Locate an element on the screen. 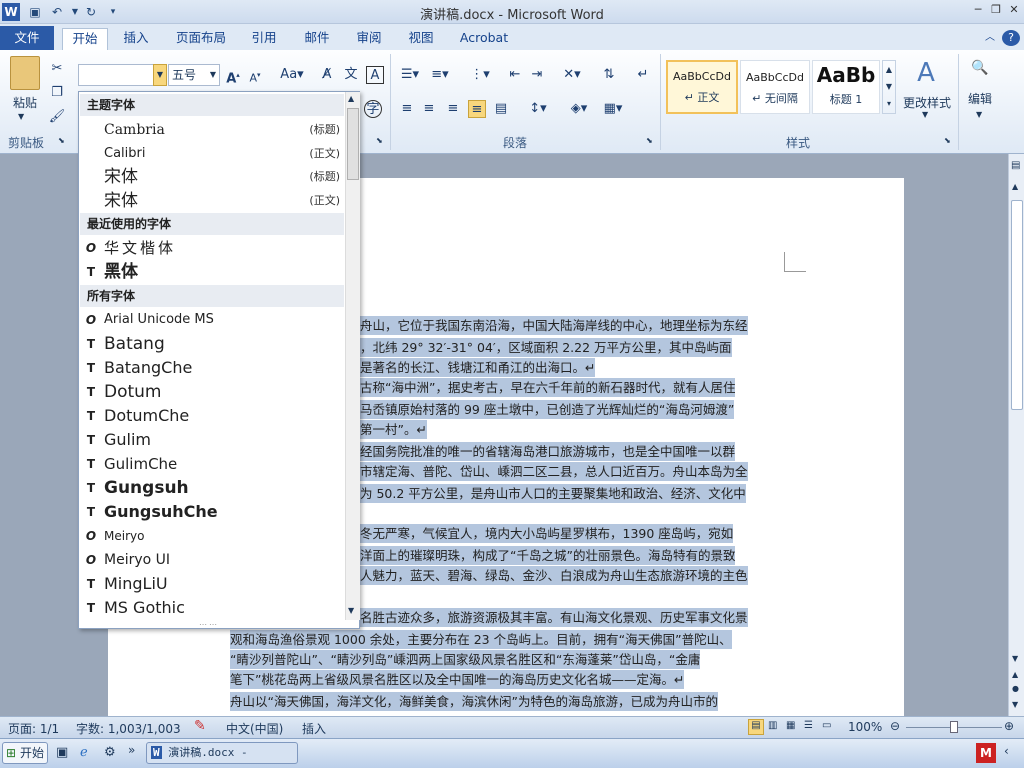  resize-grip: ⋯⋯ is located at coordinates (209, 624).